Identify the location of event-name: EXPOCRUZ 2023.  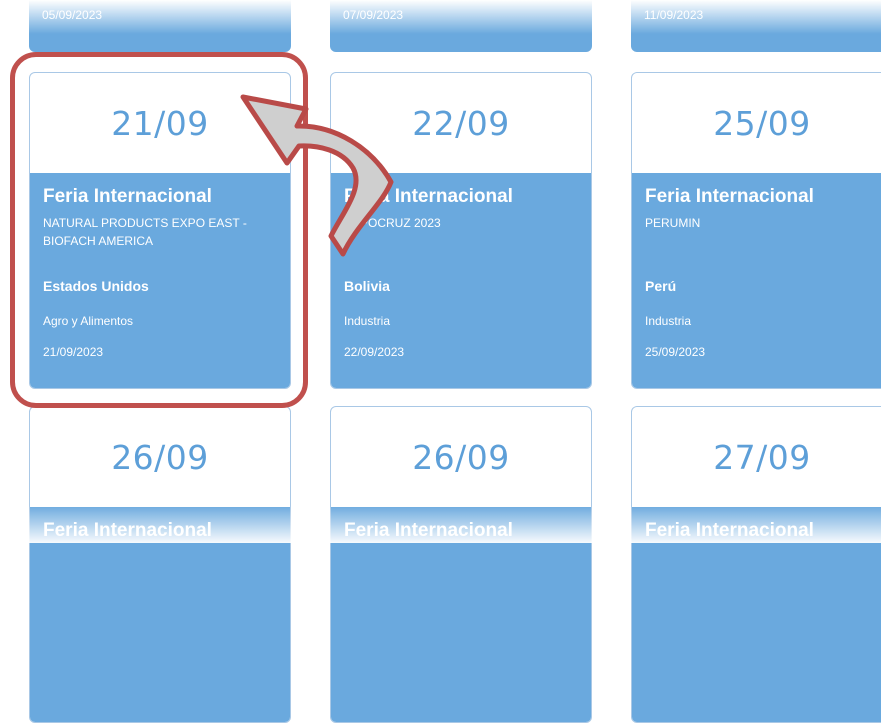
(392, 223).